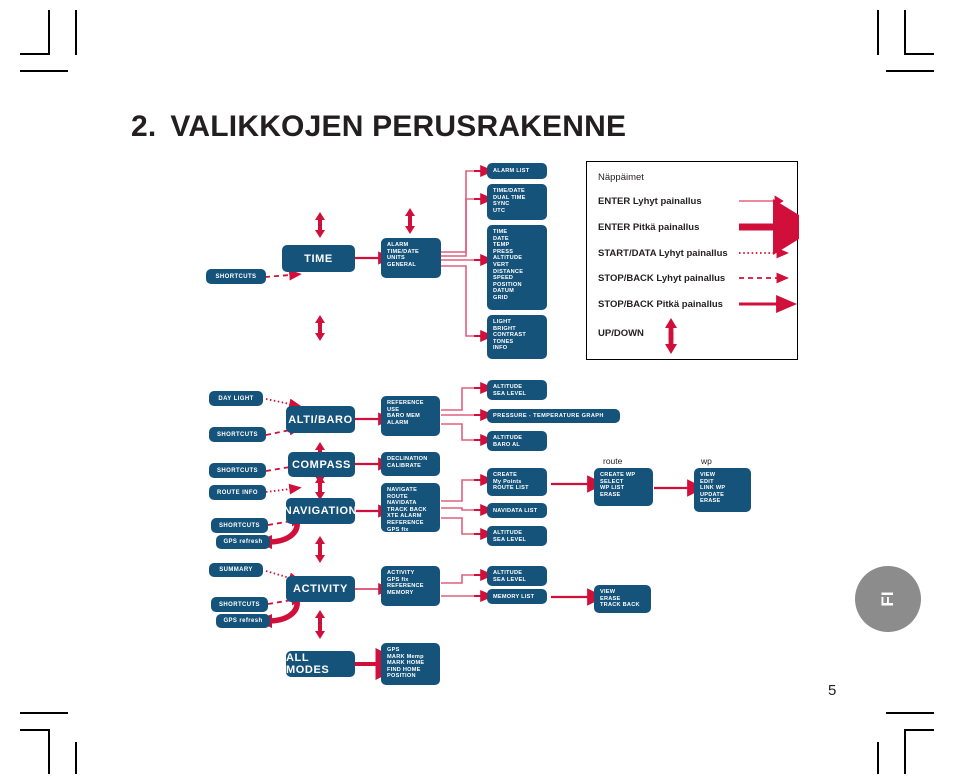 This screenshot has width=954, height=784. I want to click on menu-item: BARO MEM, so click(404, 416).